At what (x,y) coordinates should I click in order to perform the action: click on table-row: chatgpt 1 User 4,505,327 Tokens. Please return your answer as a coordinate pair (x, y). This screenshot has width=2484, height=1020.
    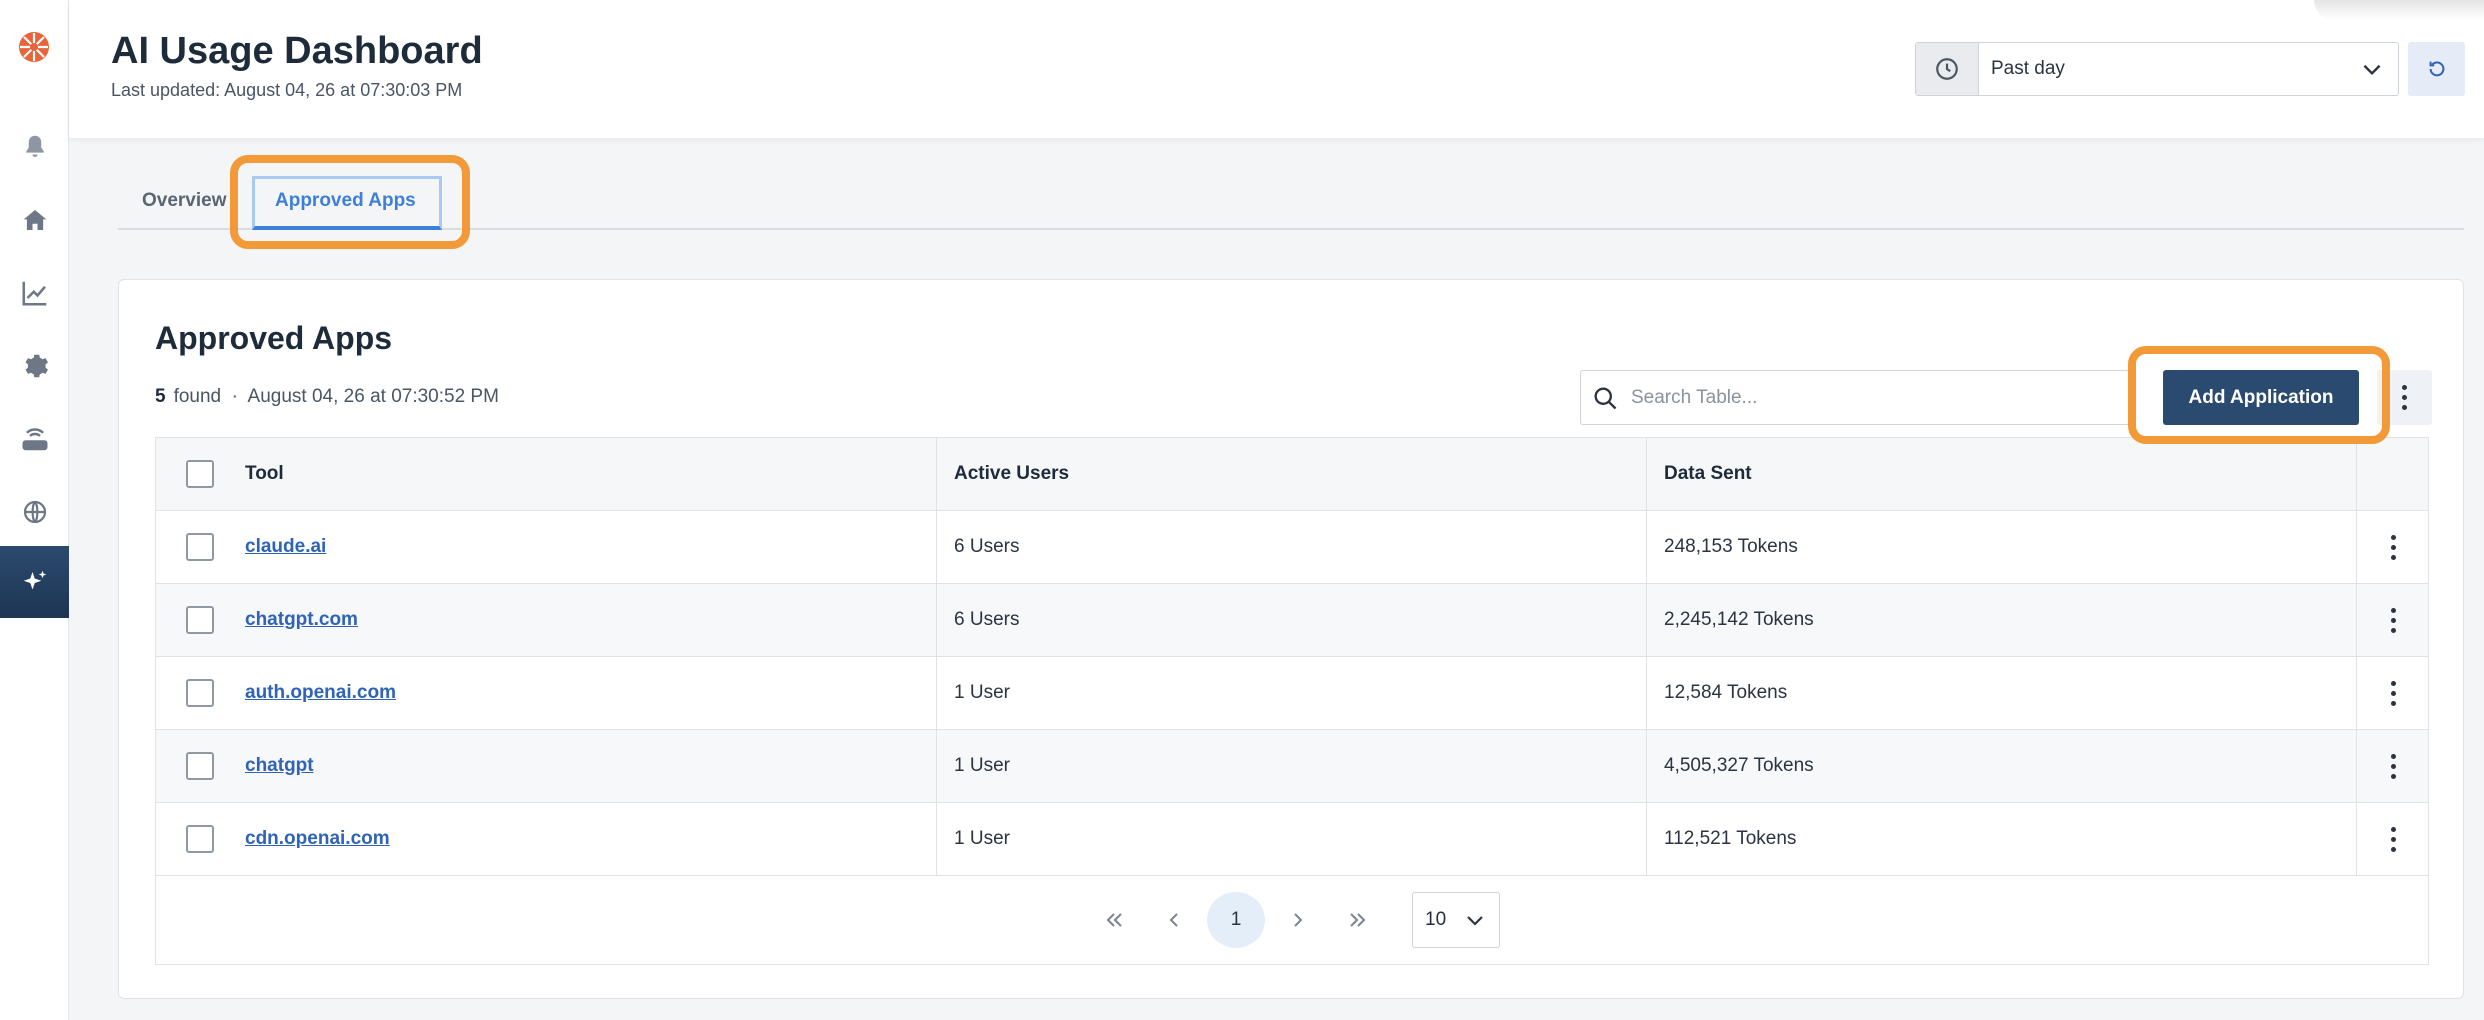
    Looking at the image, I should click on (1292, 766).